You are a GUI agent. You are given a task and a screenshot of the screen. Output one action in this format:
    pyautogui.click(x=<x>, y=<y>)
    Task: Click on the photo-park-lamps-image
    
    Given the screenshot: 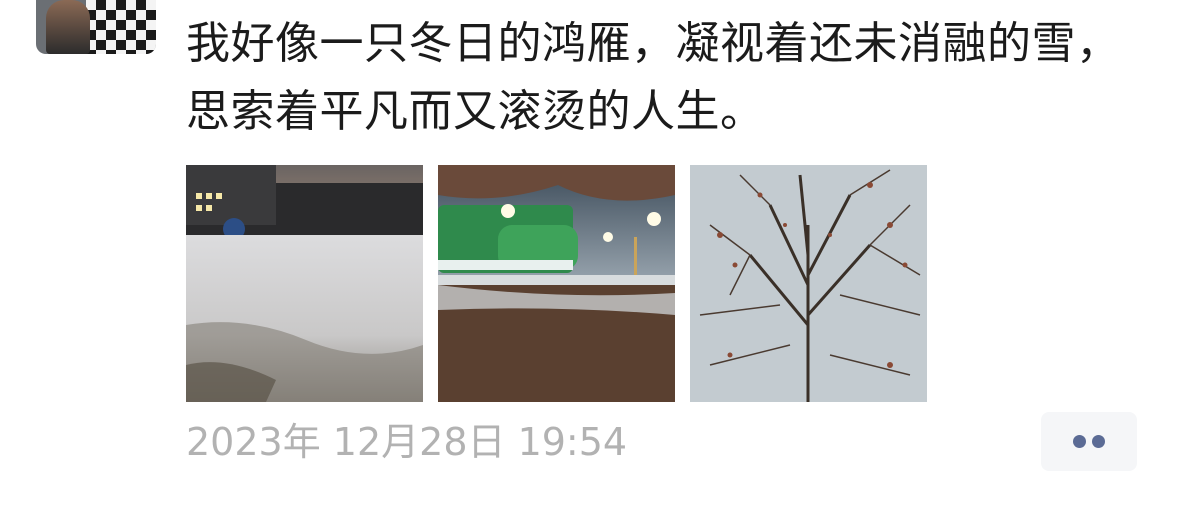 What is the action you would take?
    pyautogui.click(x=556, y=283)
    